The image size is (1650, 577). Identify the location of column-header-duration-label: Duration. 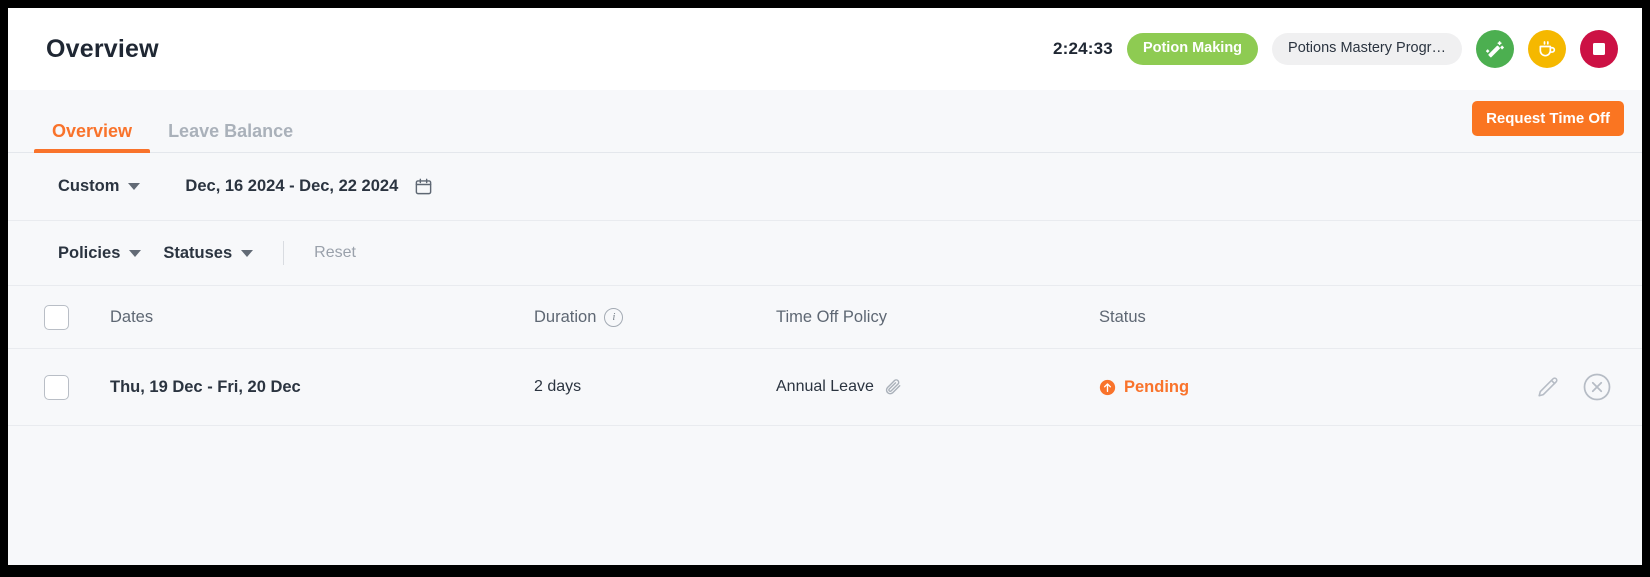
(565, 316).